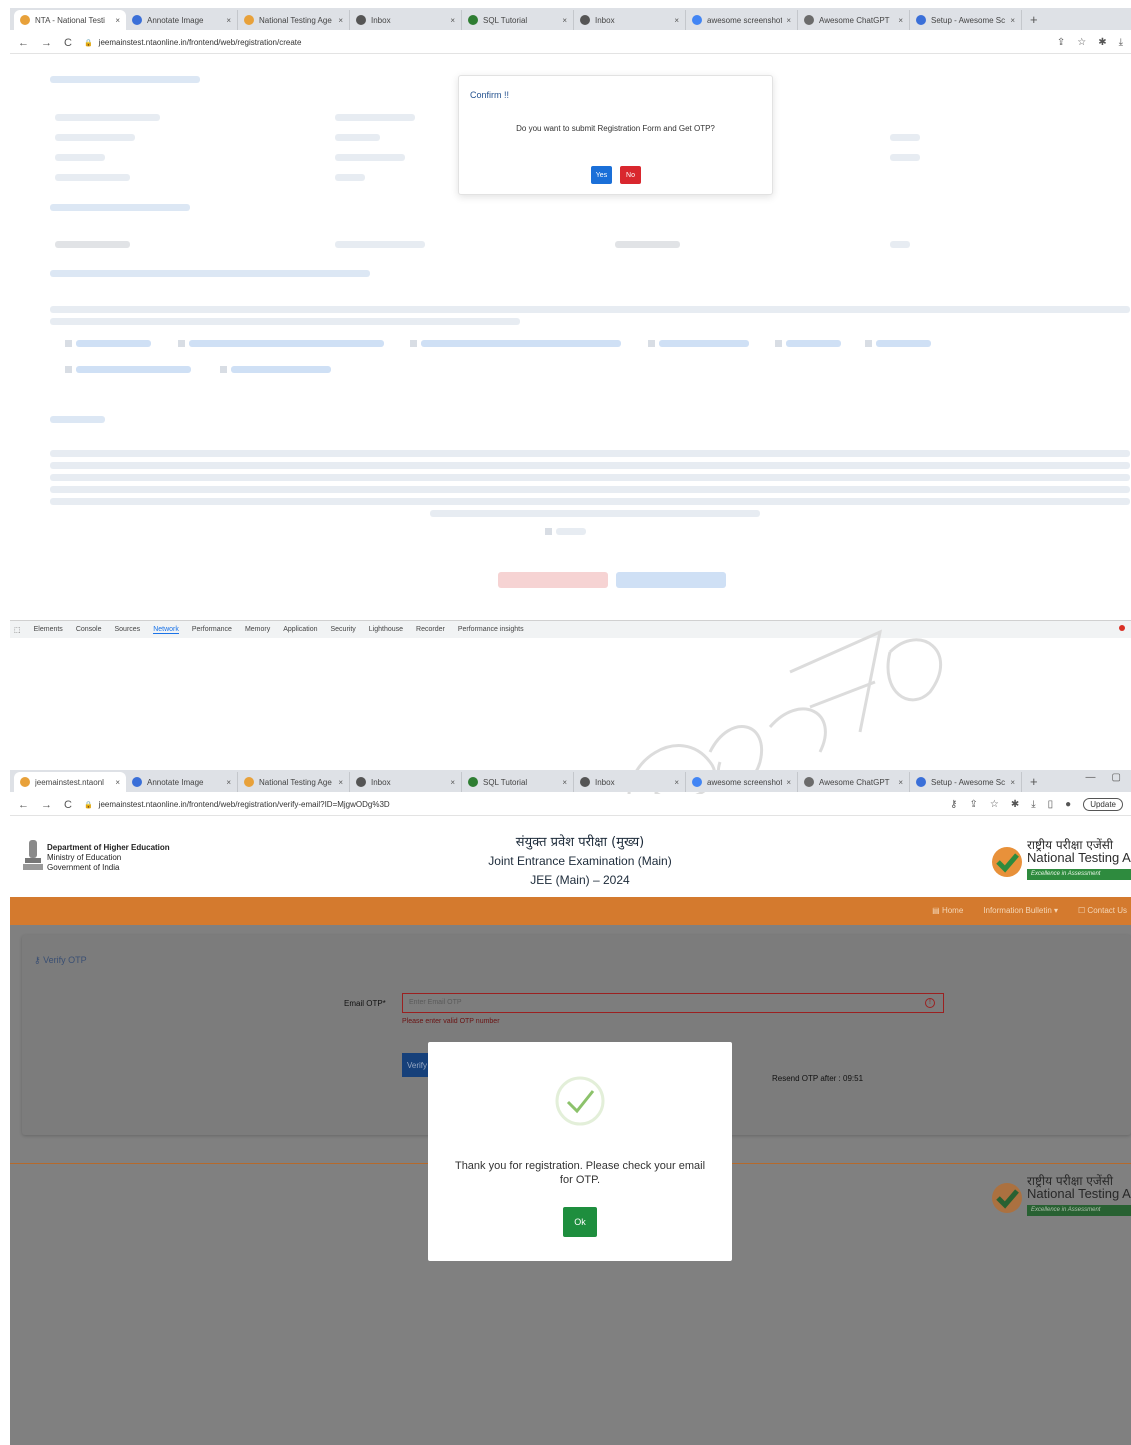 The height and width of the screenshot is (1445, 1131). Describe the element at coordinates (212, 630) in the screenshot. I see `devtools-tab: Performance` at that location.